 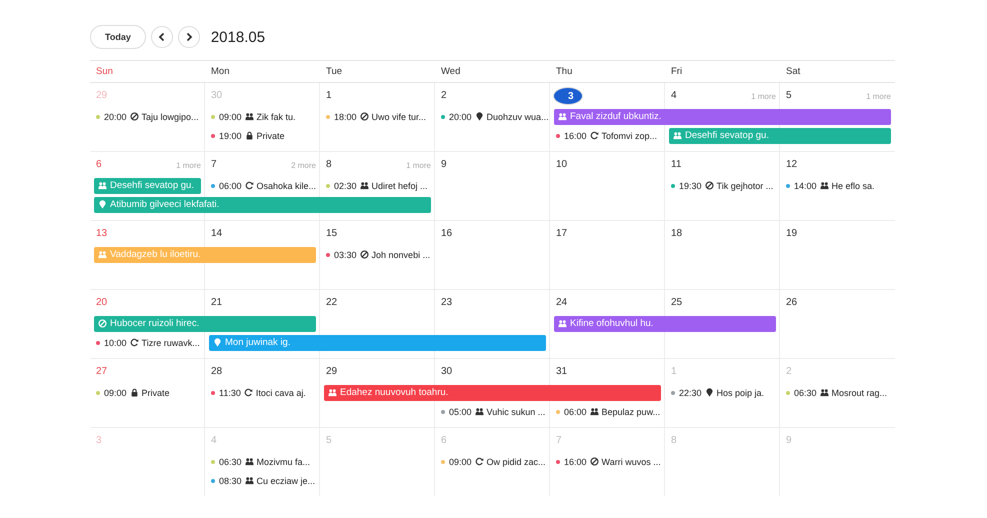 I want to click on today-button: Today, so click(x=118, y=37).